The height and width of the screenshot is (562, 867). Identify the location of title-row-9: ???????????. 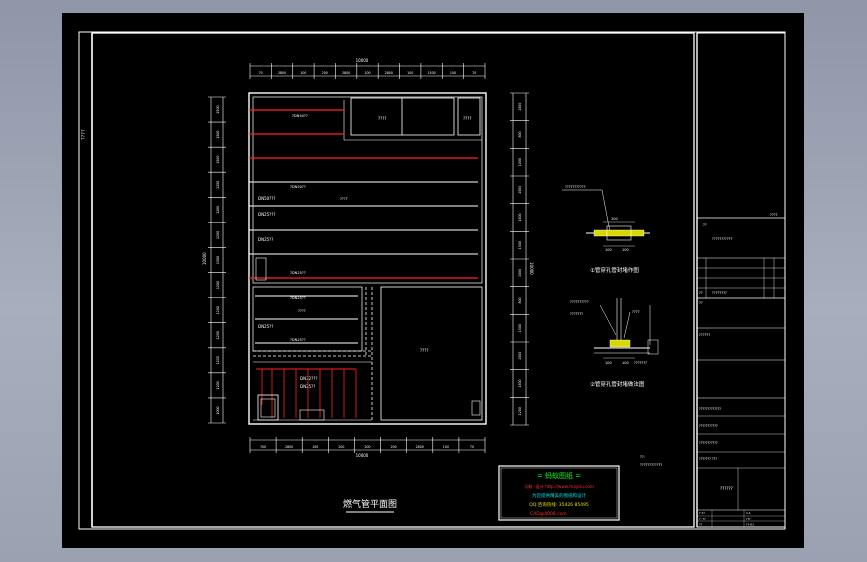
(708, 443).